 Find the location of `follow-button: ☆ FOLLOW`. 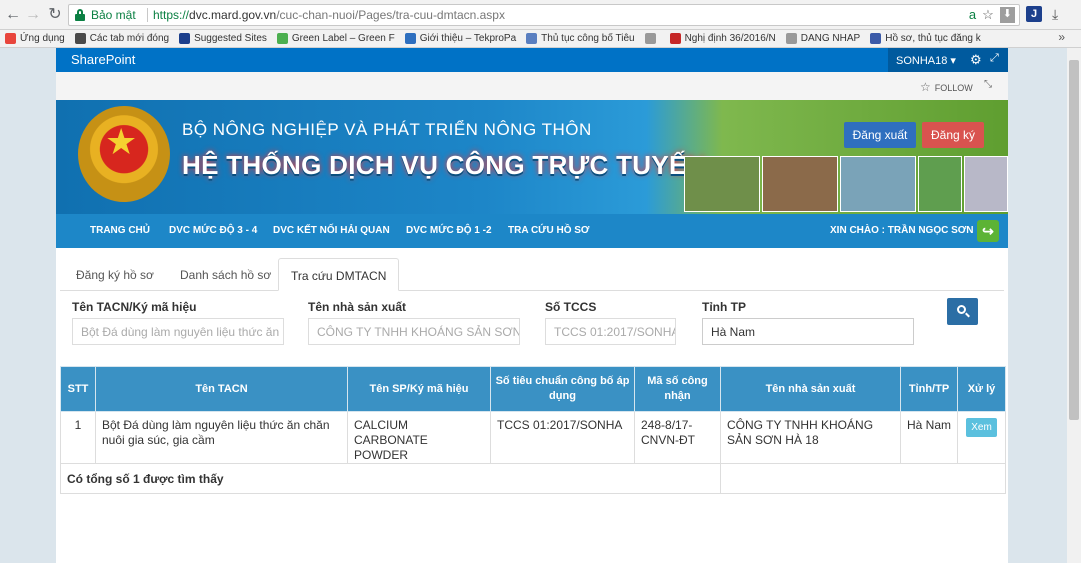

follow-button: ☆ FOLLOW is located at coordinates (946, 87).